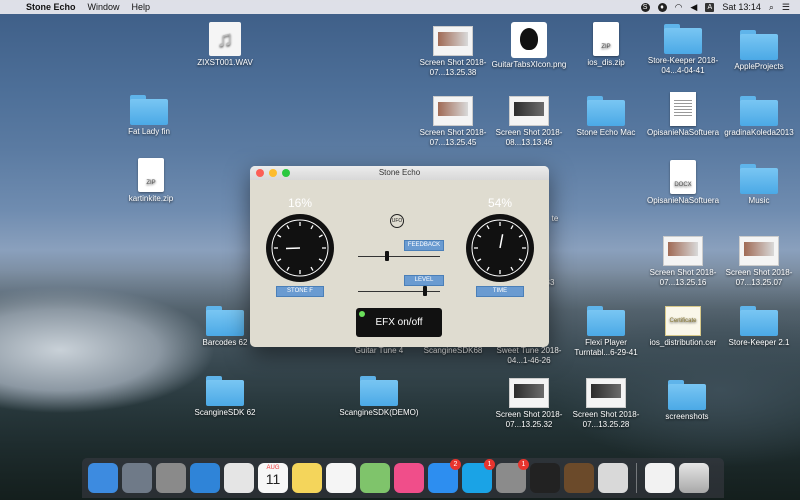 This screenshot has height=500, width=800. Describe the element at coordinates (51, 7) in the screenshot. I see `menu-app-name: Stone Echo` at that location.